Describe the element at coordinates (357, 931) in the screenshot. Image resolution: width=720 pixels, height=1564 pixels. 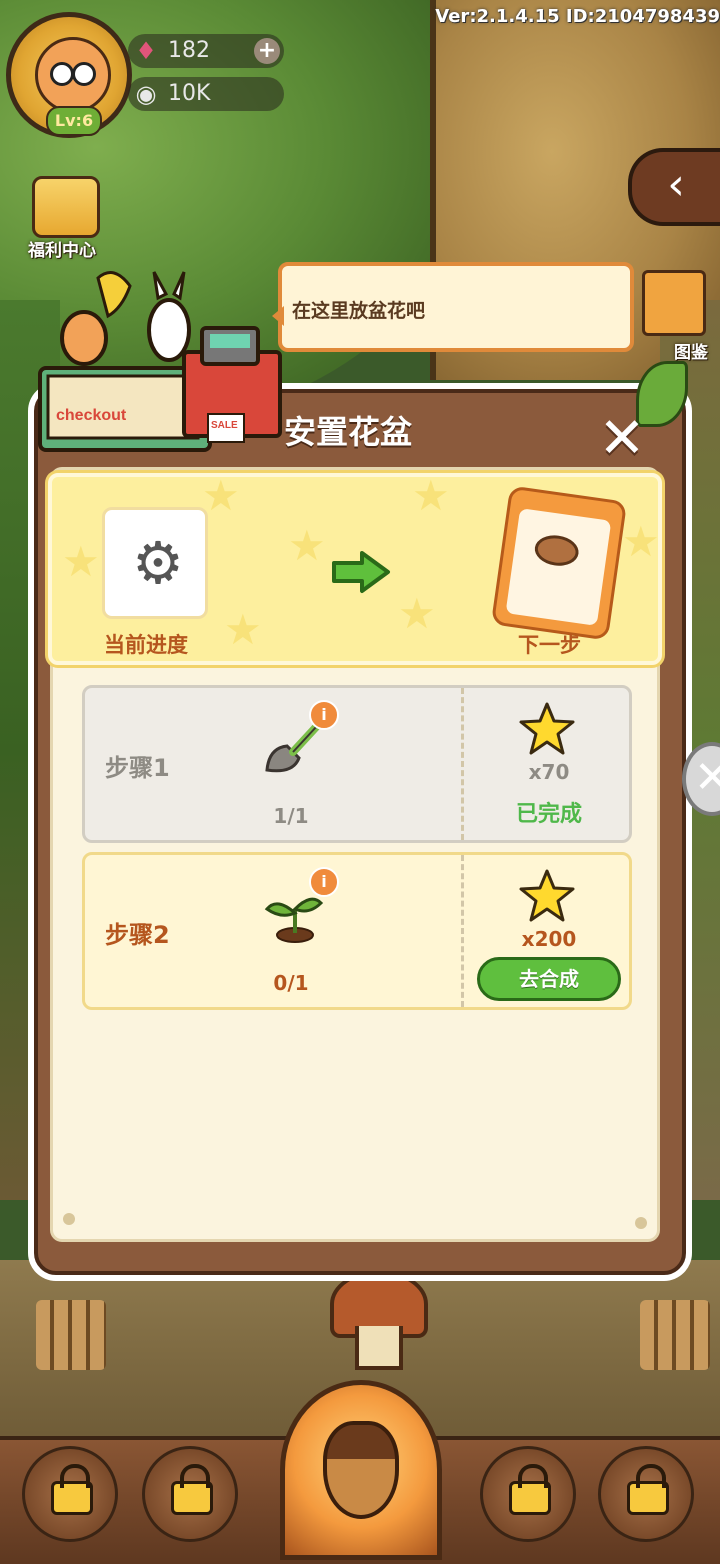
I see `step-row: 步骤2 i 0/1 x200 去合成` at that location.